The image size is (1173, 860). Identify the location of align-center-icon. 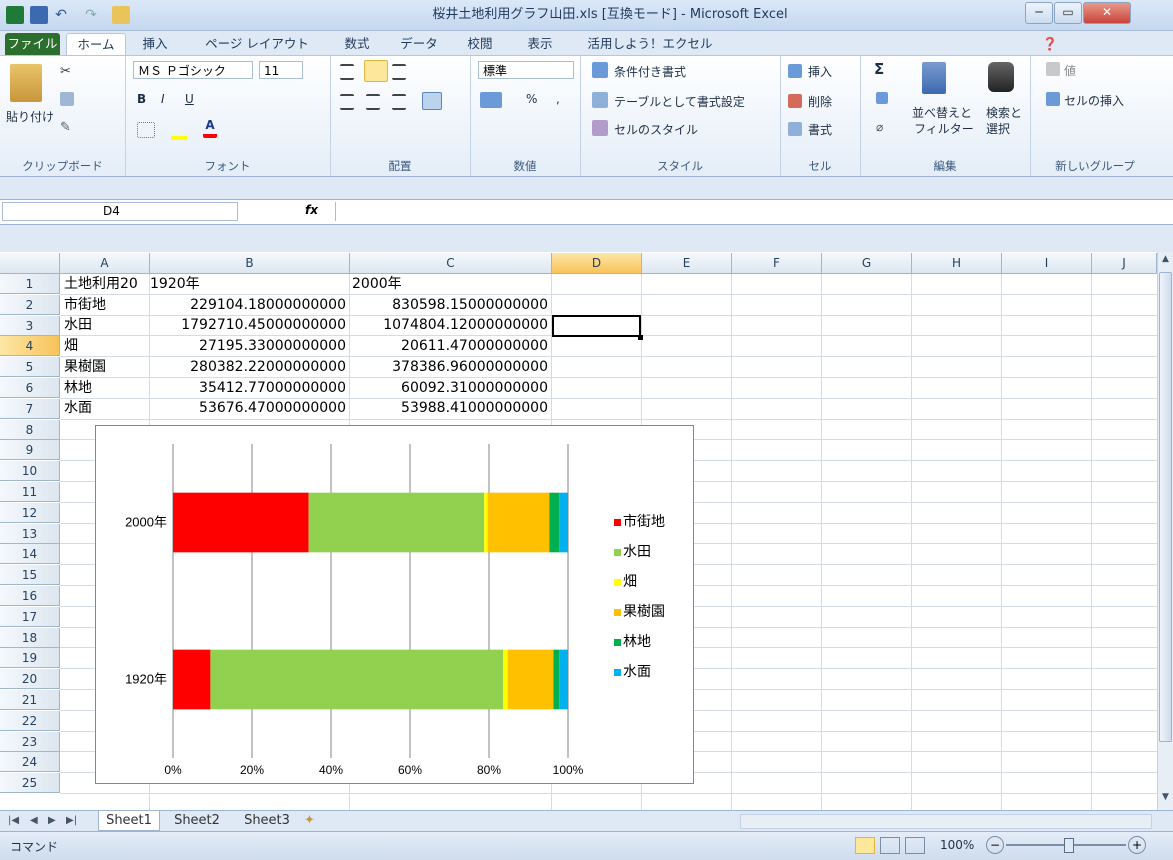
(373, 102).